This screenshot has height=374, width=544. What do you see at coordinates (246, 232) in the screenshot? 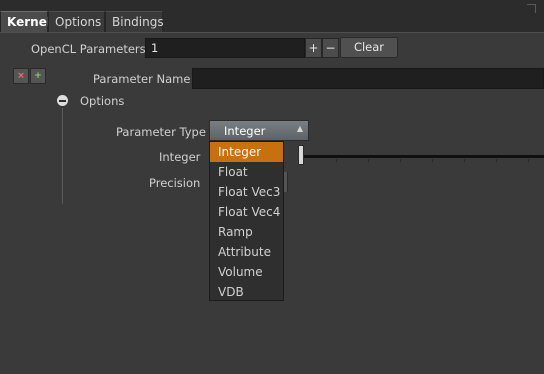
I see `menu-item-ramp: Ramp` at bounding box center [246, 232].